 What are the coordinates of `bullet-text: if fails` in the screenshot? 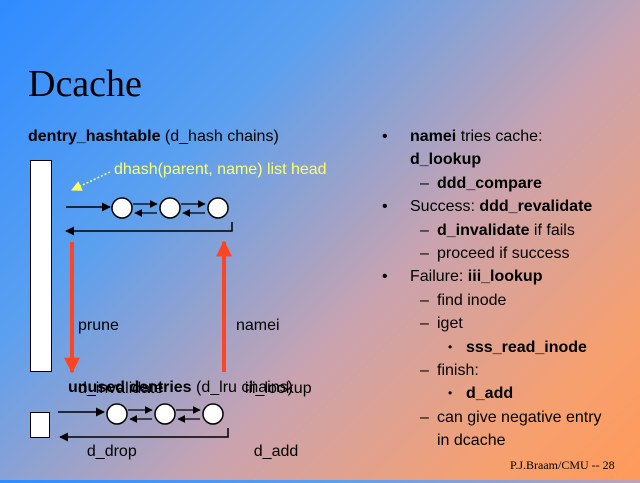 It's located at (552, 230).